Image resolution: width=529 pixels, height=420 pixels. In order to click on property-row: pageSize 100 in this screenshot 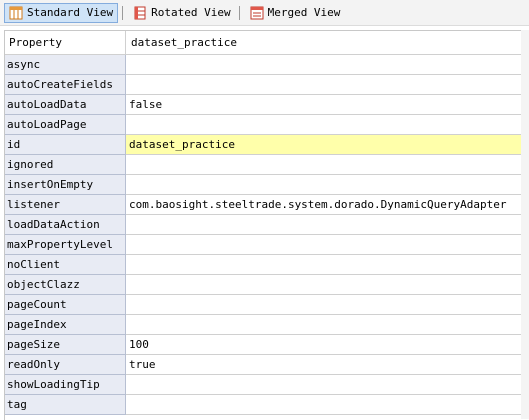, I will do `click(263, 345)`.